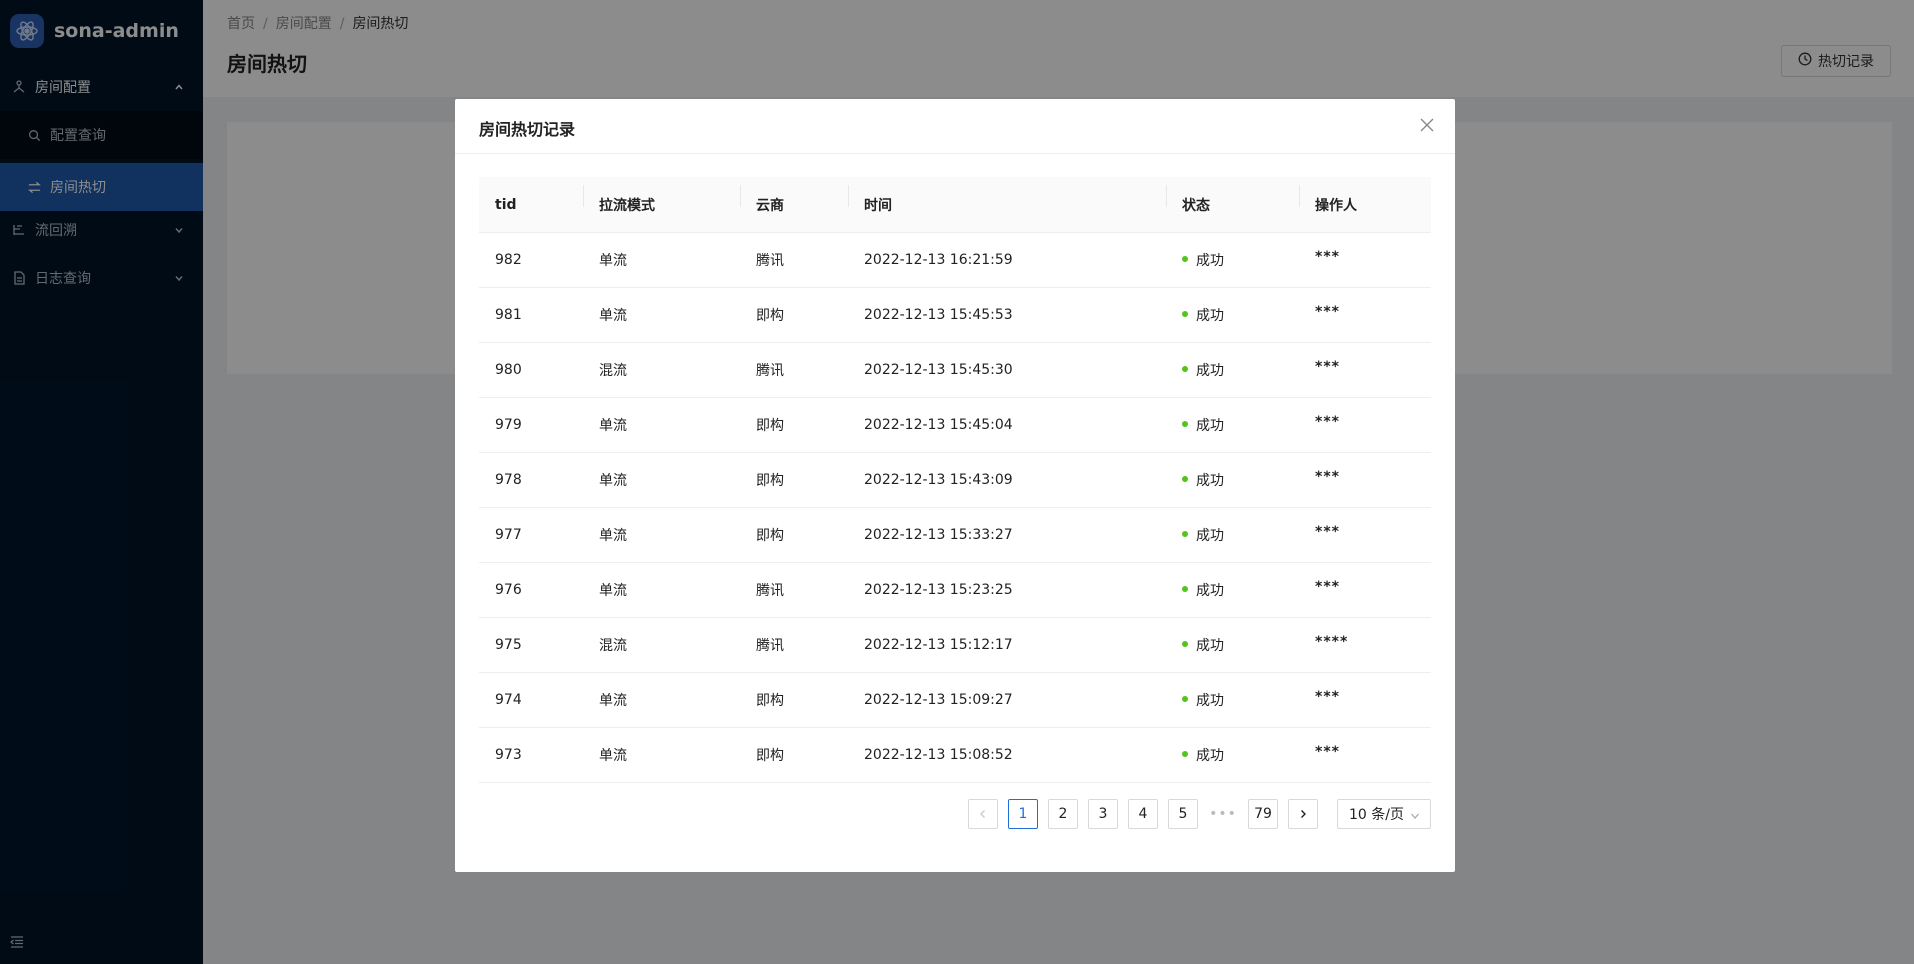 This screenshot has width=1914, height=964. I want to click on cell-time: 2022-12-13 16:21:59, so click(938, 260).